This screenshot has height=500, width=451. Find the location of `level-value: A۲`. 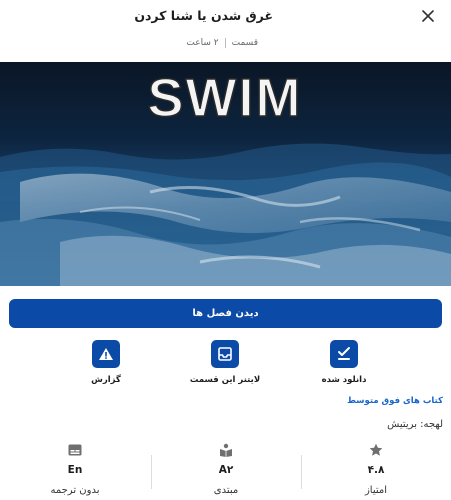

level-value: A۲ is located at coordinates (226, 470).